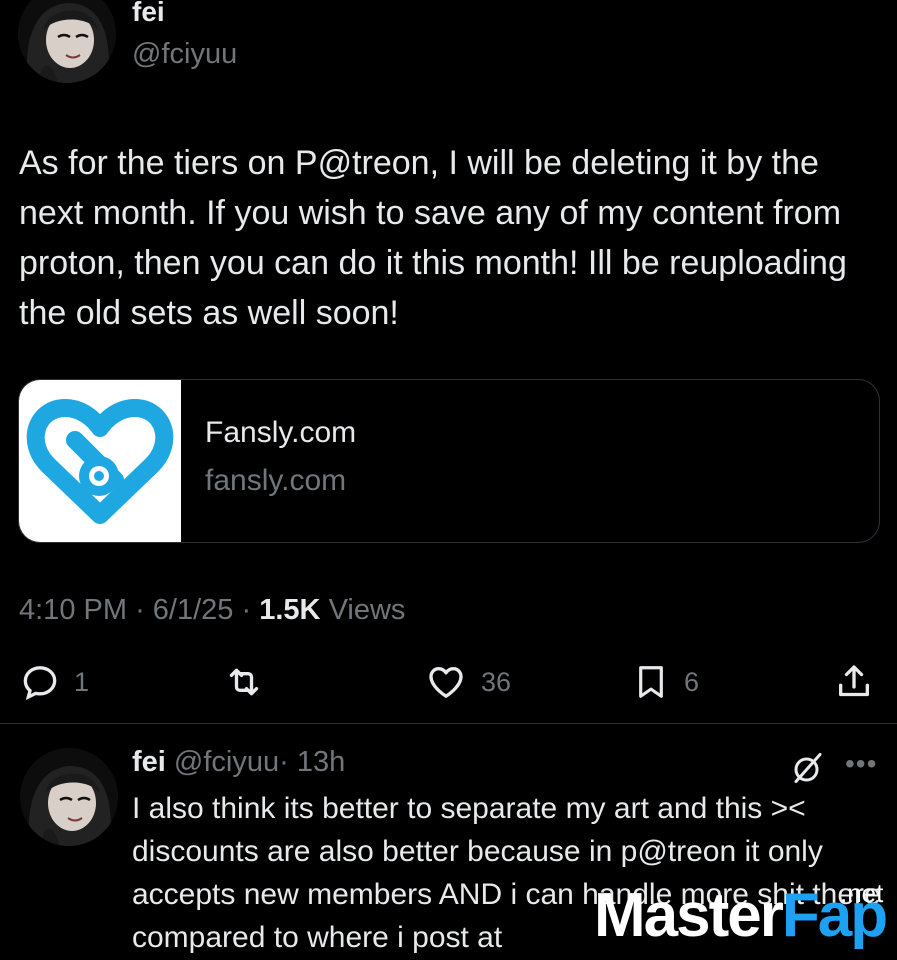 The width and height of the screenshot is (897, 960). I want to click on author-handle: @fciyuu, so click(184, 54).